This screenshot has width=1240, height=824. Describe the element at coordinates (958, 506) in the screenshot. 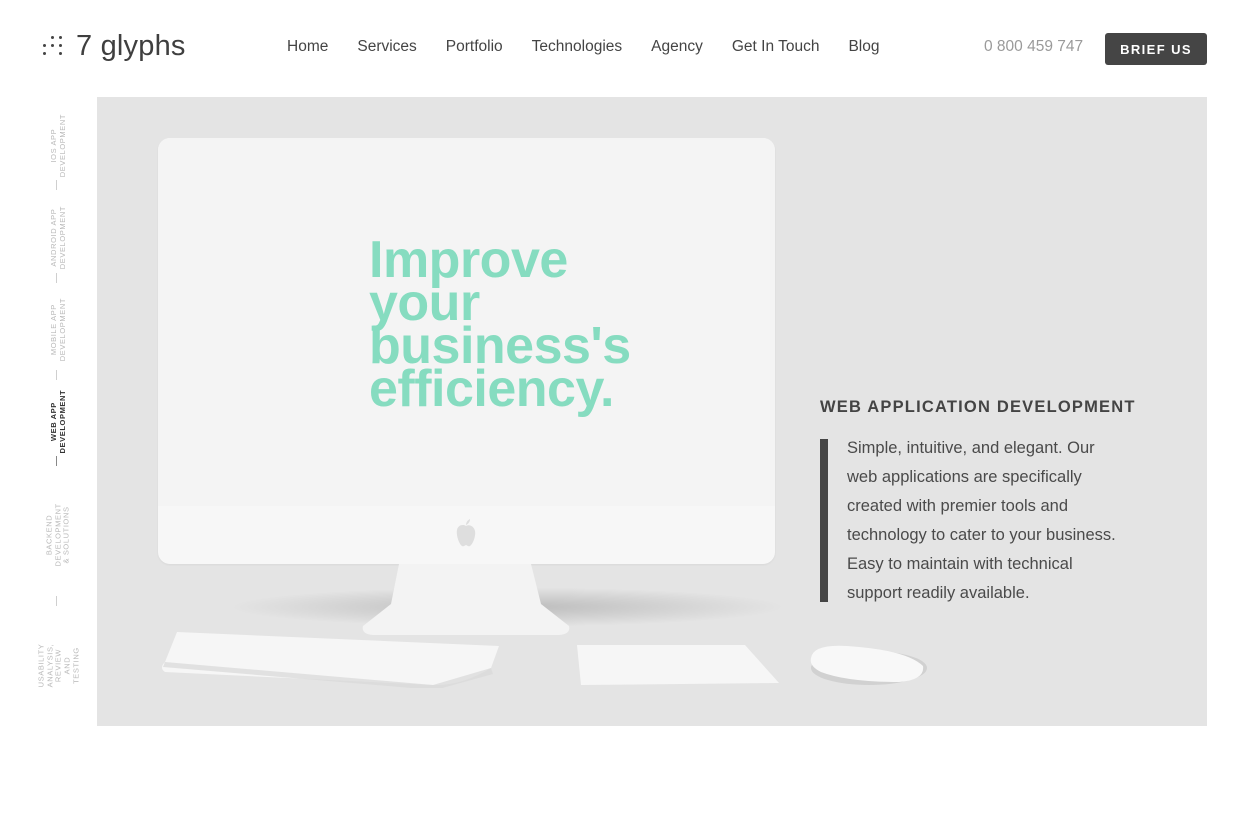

I see `service-description-line: created with premier tools and` at that location.